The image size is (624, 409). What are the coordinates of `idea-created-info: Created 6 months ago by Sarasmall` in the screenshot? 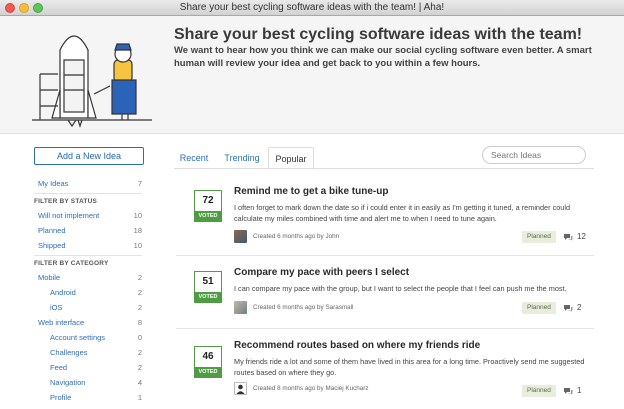 It's located at (303, 307).